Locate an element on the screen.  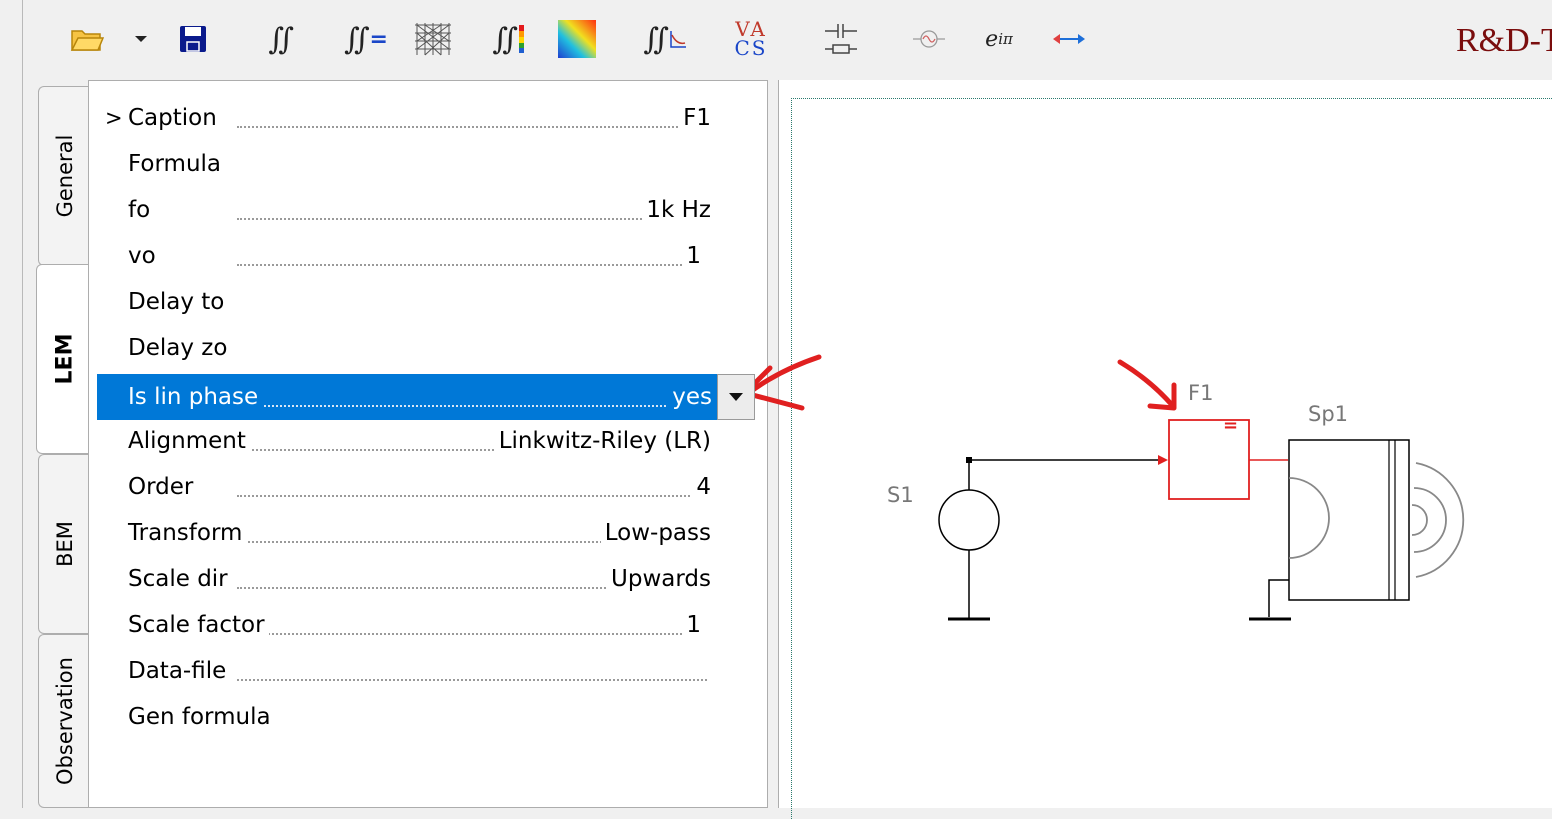
filter-symbol: = is located at coordinates (1231, 425).